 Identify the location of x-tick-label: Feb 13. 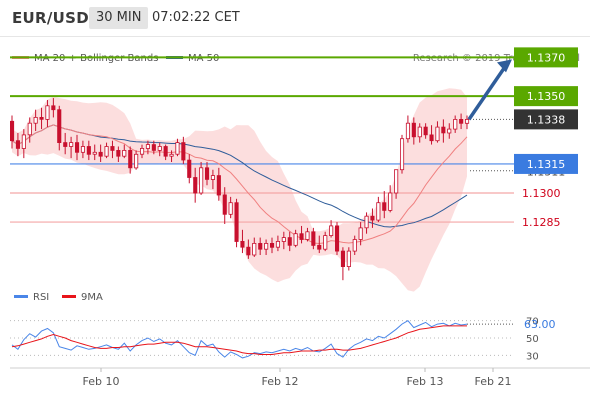
(425, 381).